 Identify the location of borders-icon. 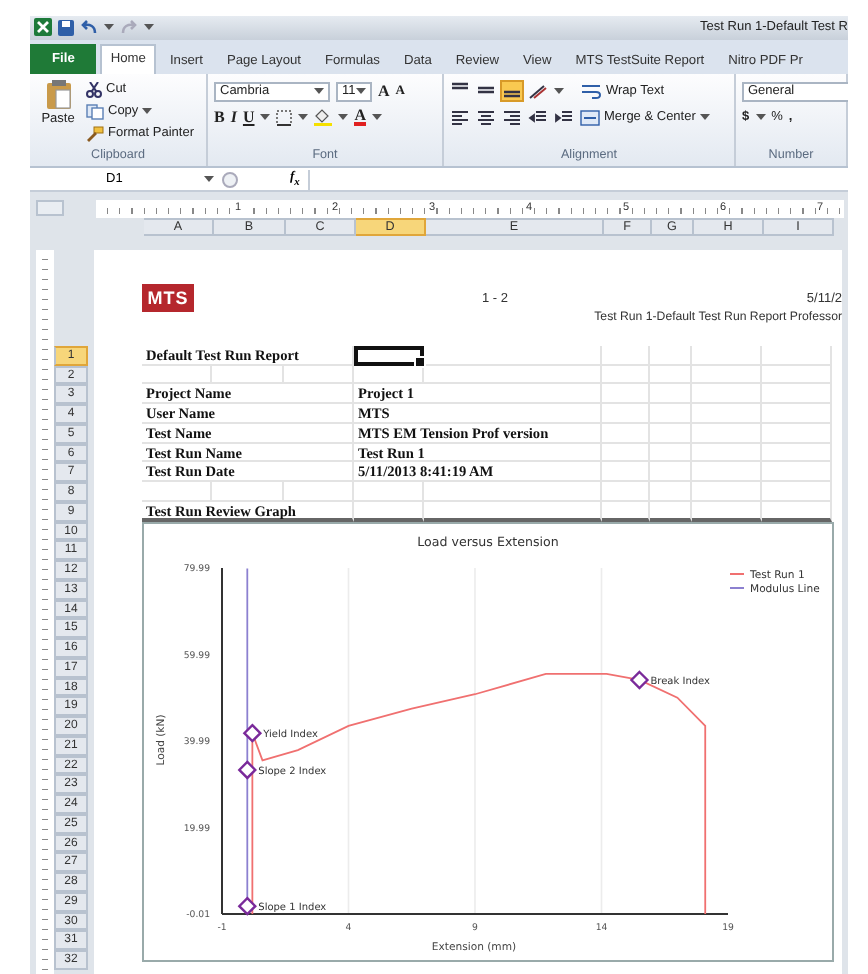
(284, 117).